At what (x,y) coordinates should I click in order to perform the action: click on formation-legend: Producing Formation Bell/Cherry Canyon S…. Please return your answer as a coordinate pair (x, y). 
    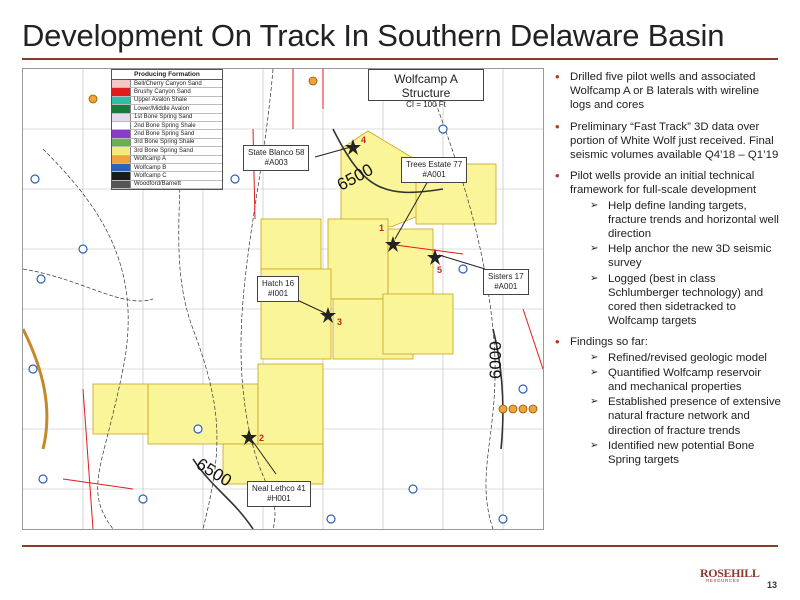
    Looking at the image, I should click on (167, 130).